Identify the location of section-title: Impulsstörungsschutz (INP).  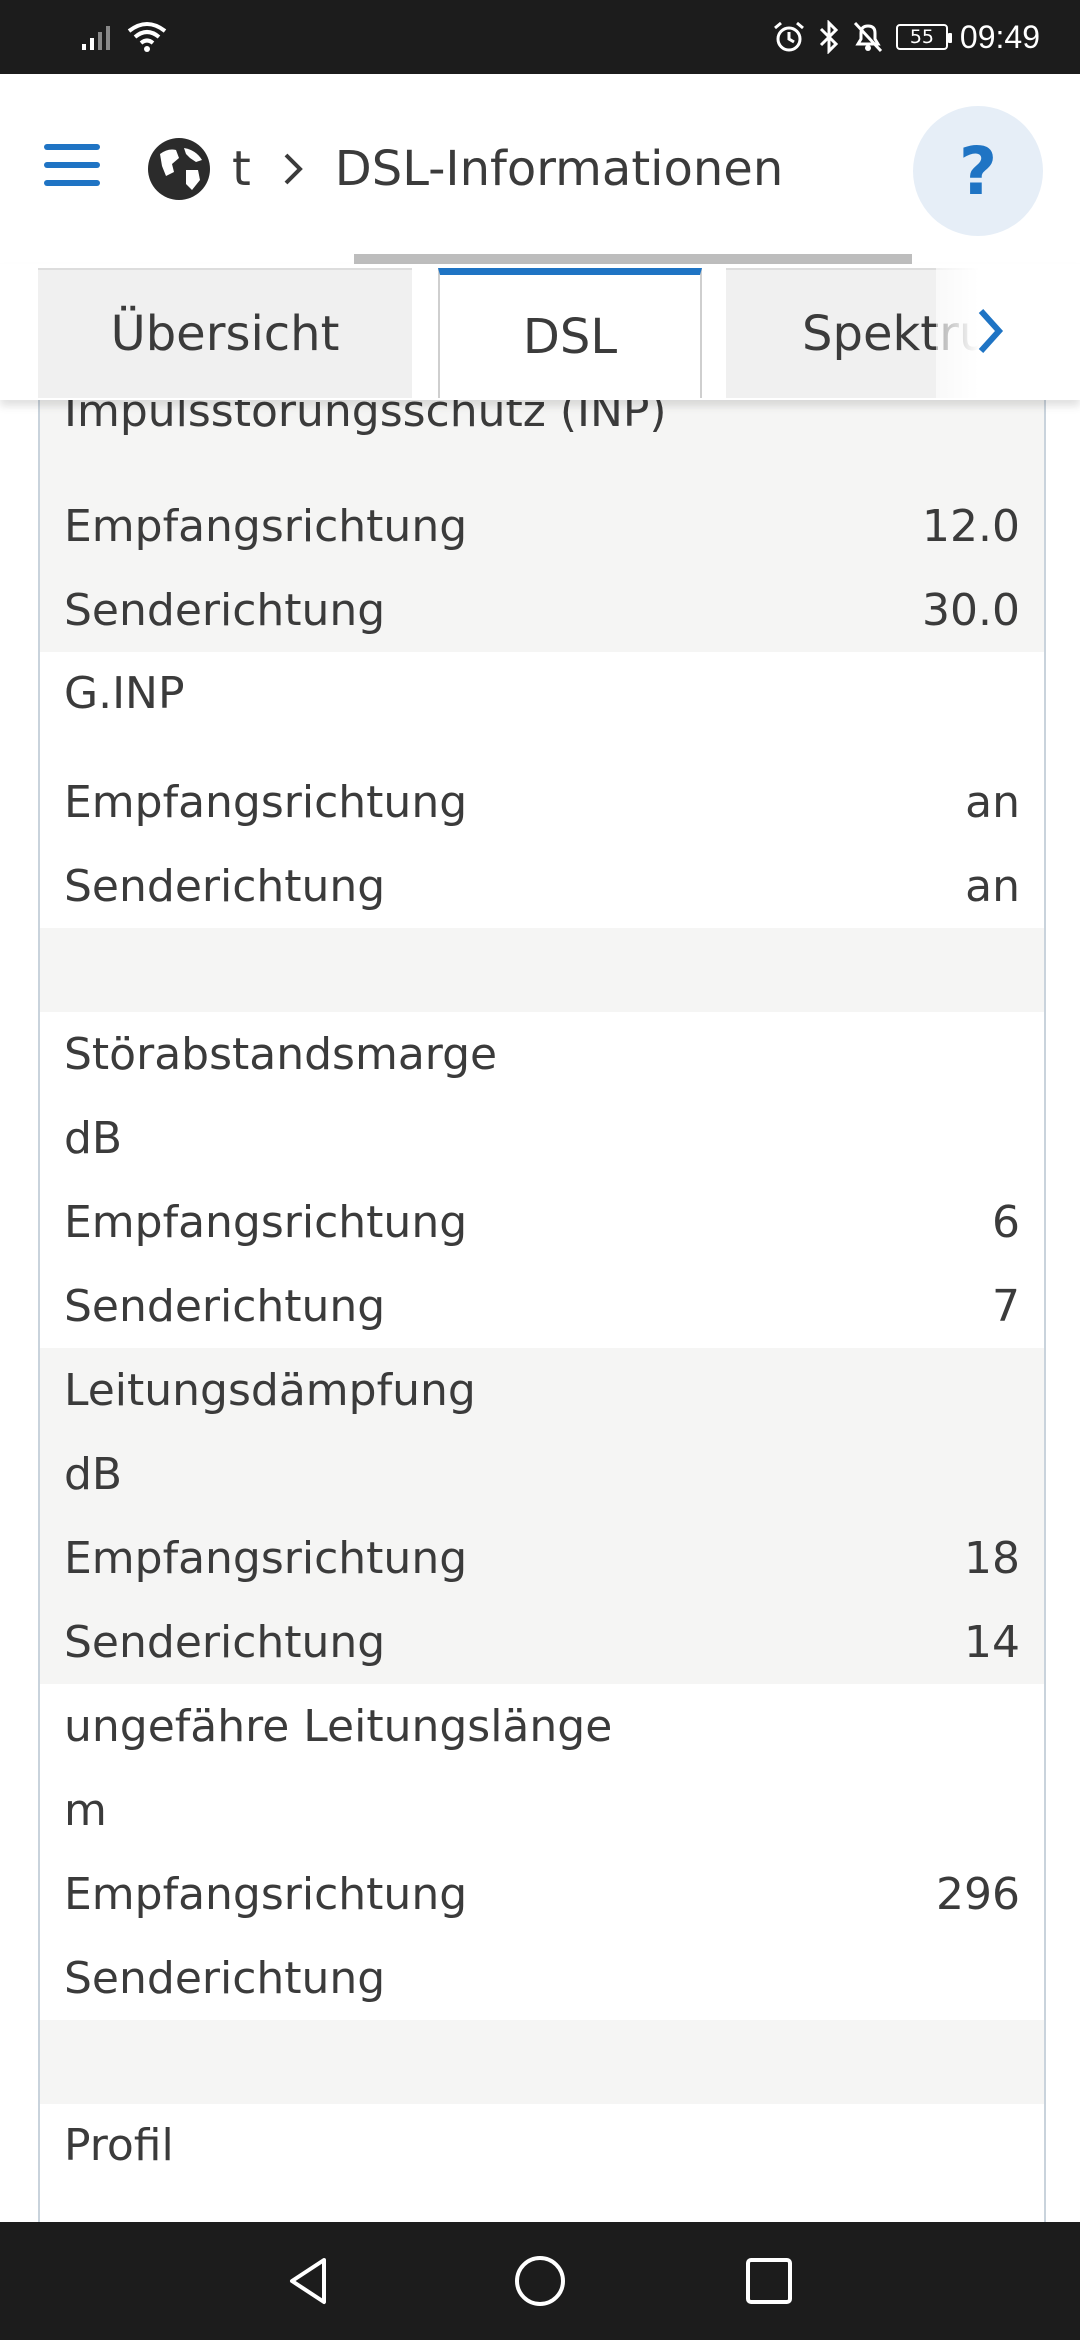
(365, 418).